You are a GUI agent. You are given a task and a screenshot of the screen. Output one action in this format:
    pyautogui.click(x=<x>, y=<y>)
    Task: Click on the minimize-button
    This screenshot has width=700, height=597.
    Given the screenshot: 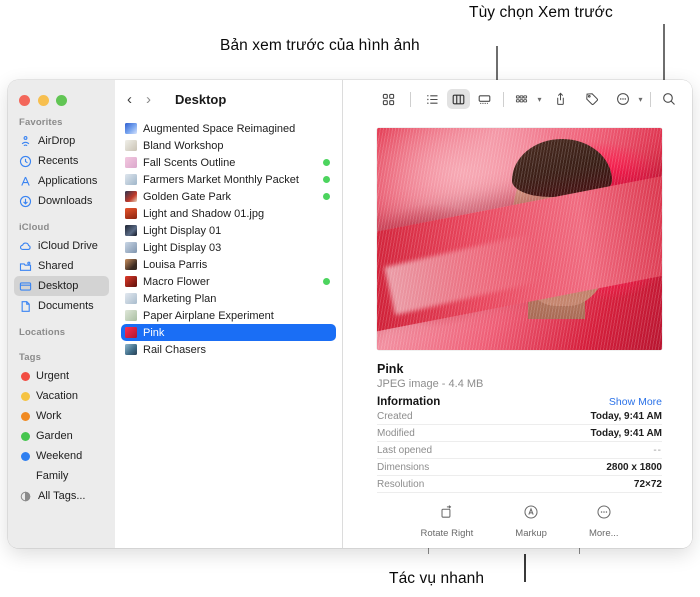 What is the action you would take?
    pyautogui.click(x=43, y=100)
    